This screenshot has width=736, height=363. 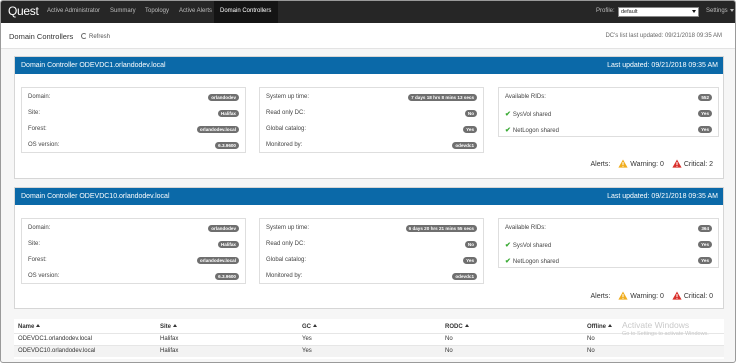 I want to click on alerts-summary: Alerts: Warning: 0 Critical: 2, so click(x=651, y=163).